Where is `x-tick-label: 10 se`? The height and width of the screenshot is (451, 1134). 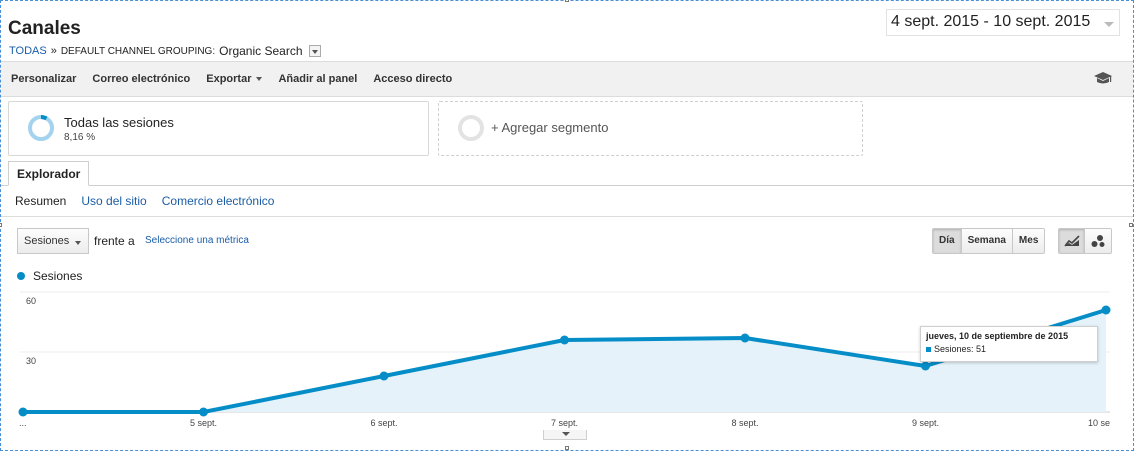
x-tick-label: 10 se is located at coordinates (1099, 423).